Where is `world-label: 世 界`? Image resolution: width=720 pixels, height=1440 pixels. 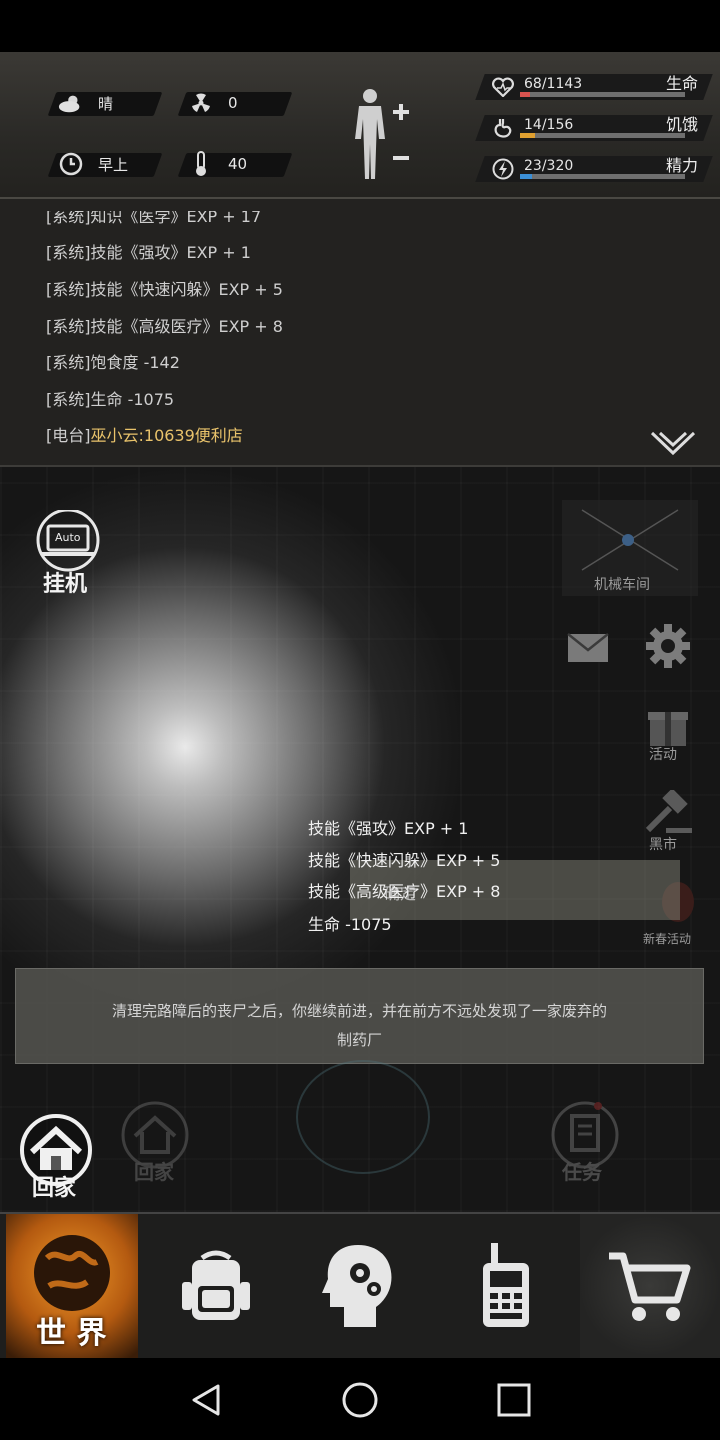 world-label: 世 界 is located at coordinates (71, 1333).